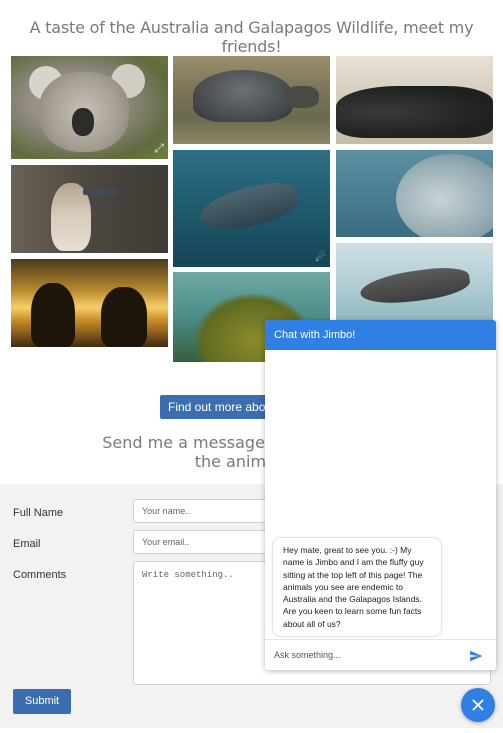 The width and height of the screenshot is (503, 733). What do you see at coordinates (476, 656) in the screenshot?
I see `send-icon` at bounding box center [476, 656].